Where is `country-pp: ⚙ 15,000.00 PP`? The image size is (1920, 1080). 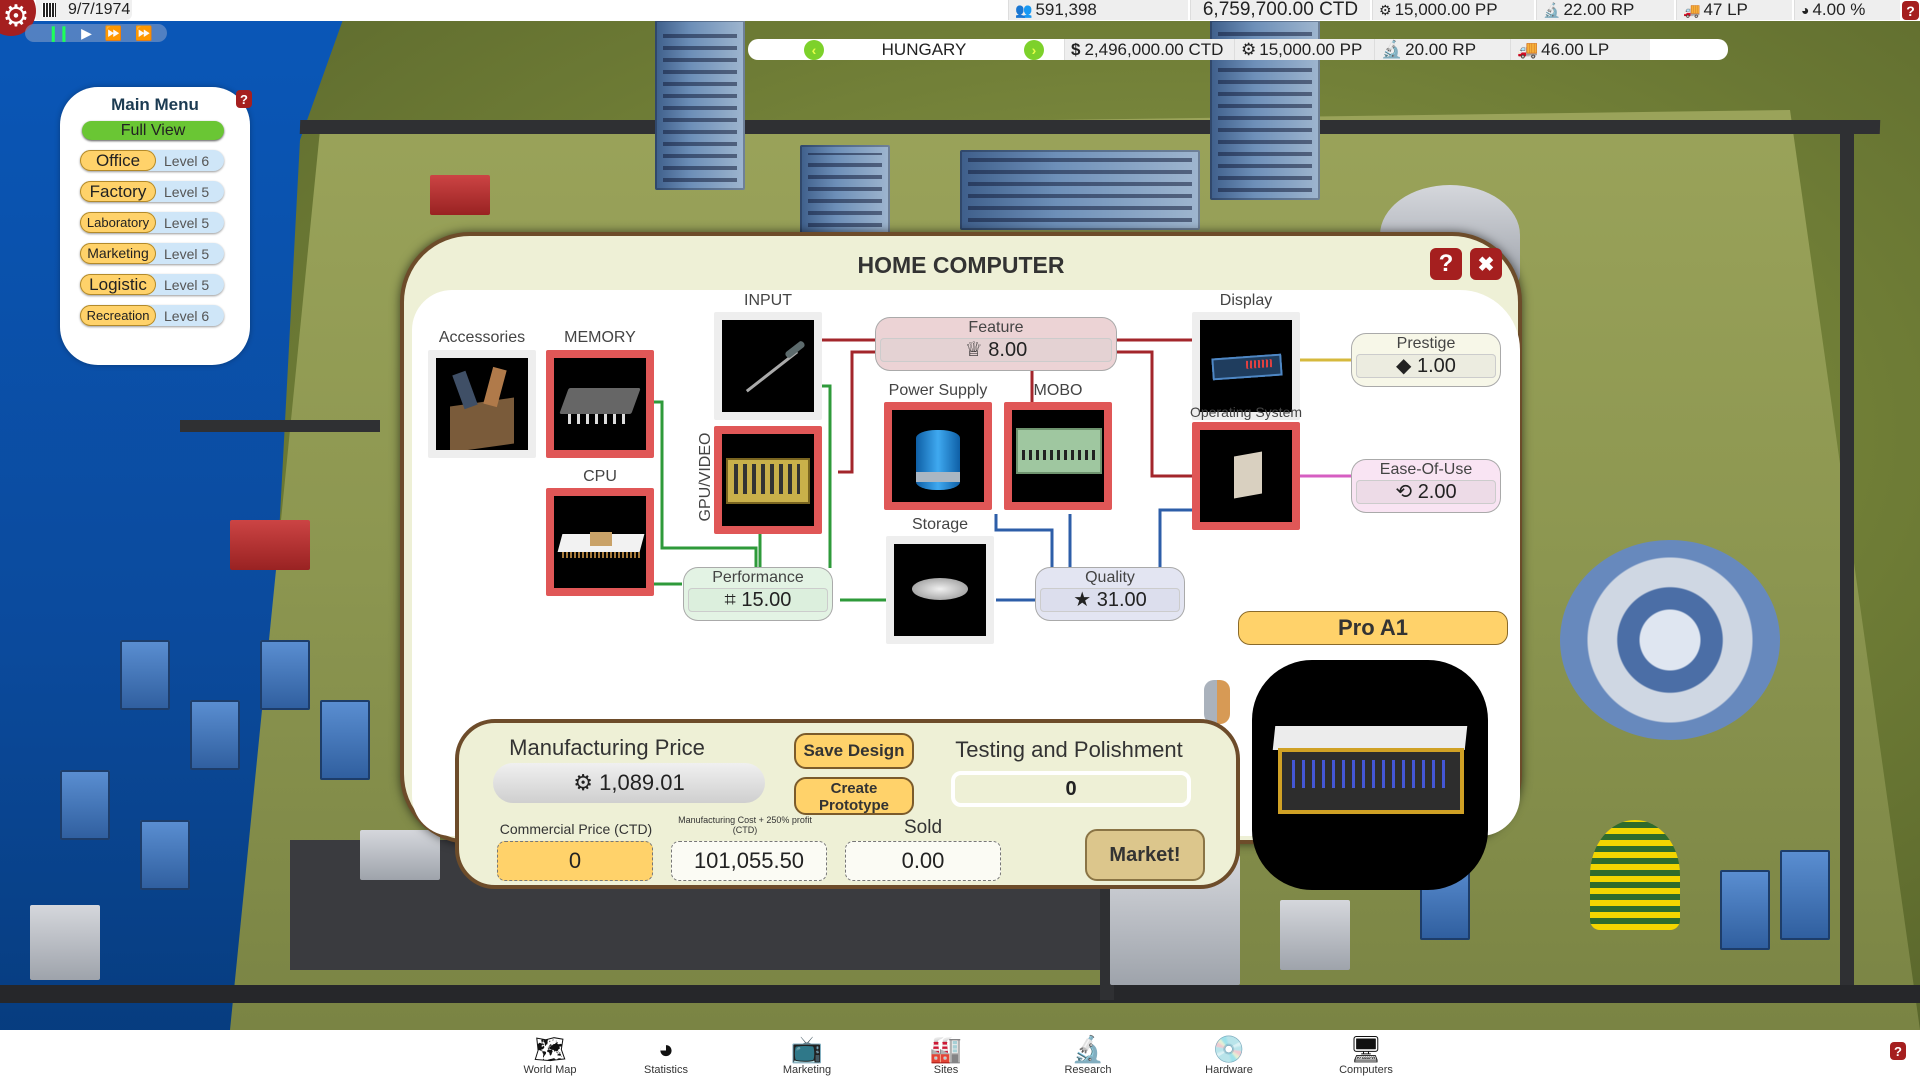 country-pp: ⚙ 15,000.00 PP is located at coordinates (1304, 49).